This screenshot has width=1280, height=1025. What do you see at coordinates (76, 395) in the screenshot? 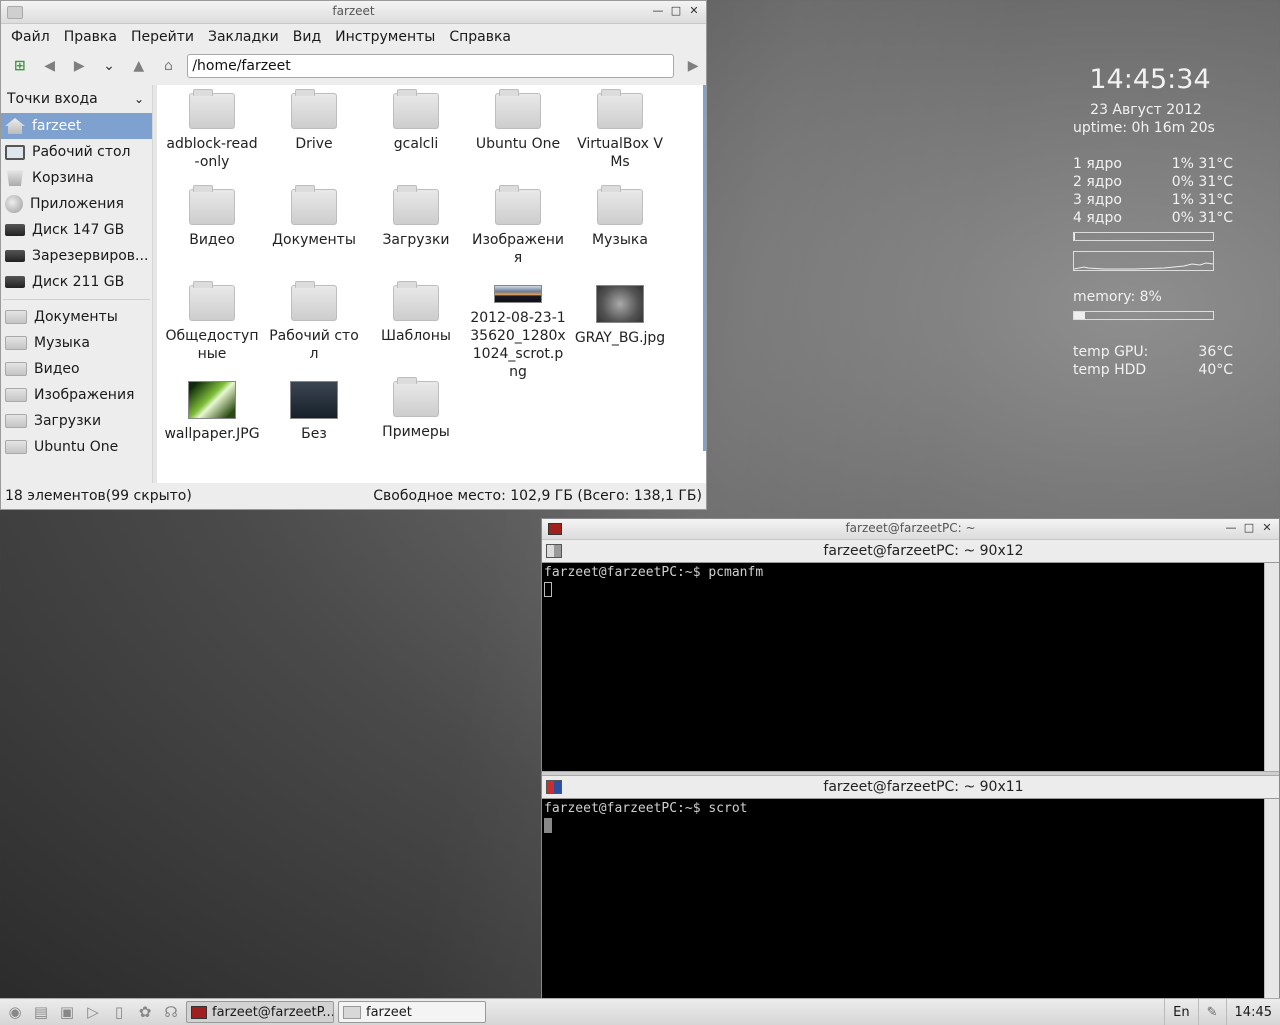
I see `bookmark-item: Изображения` at bounding box center [76, 395].